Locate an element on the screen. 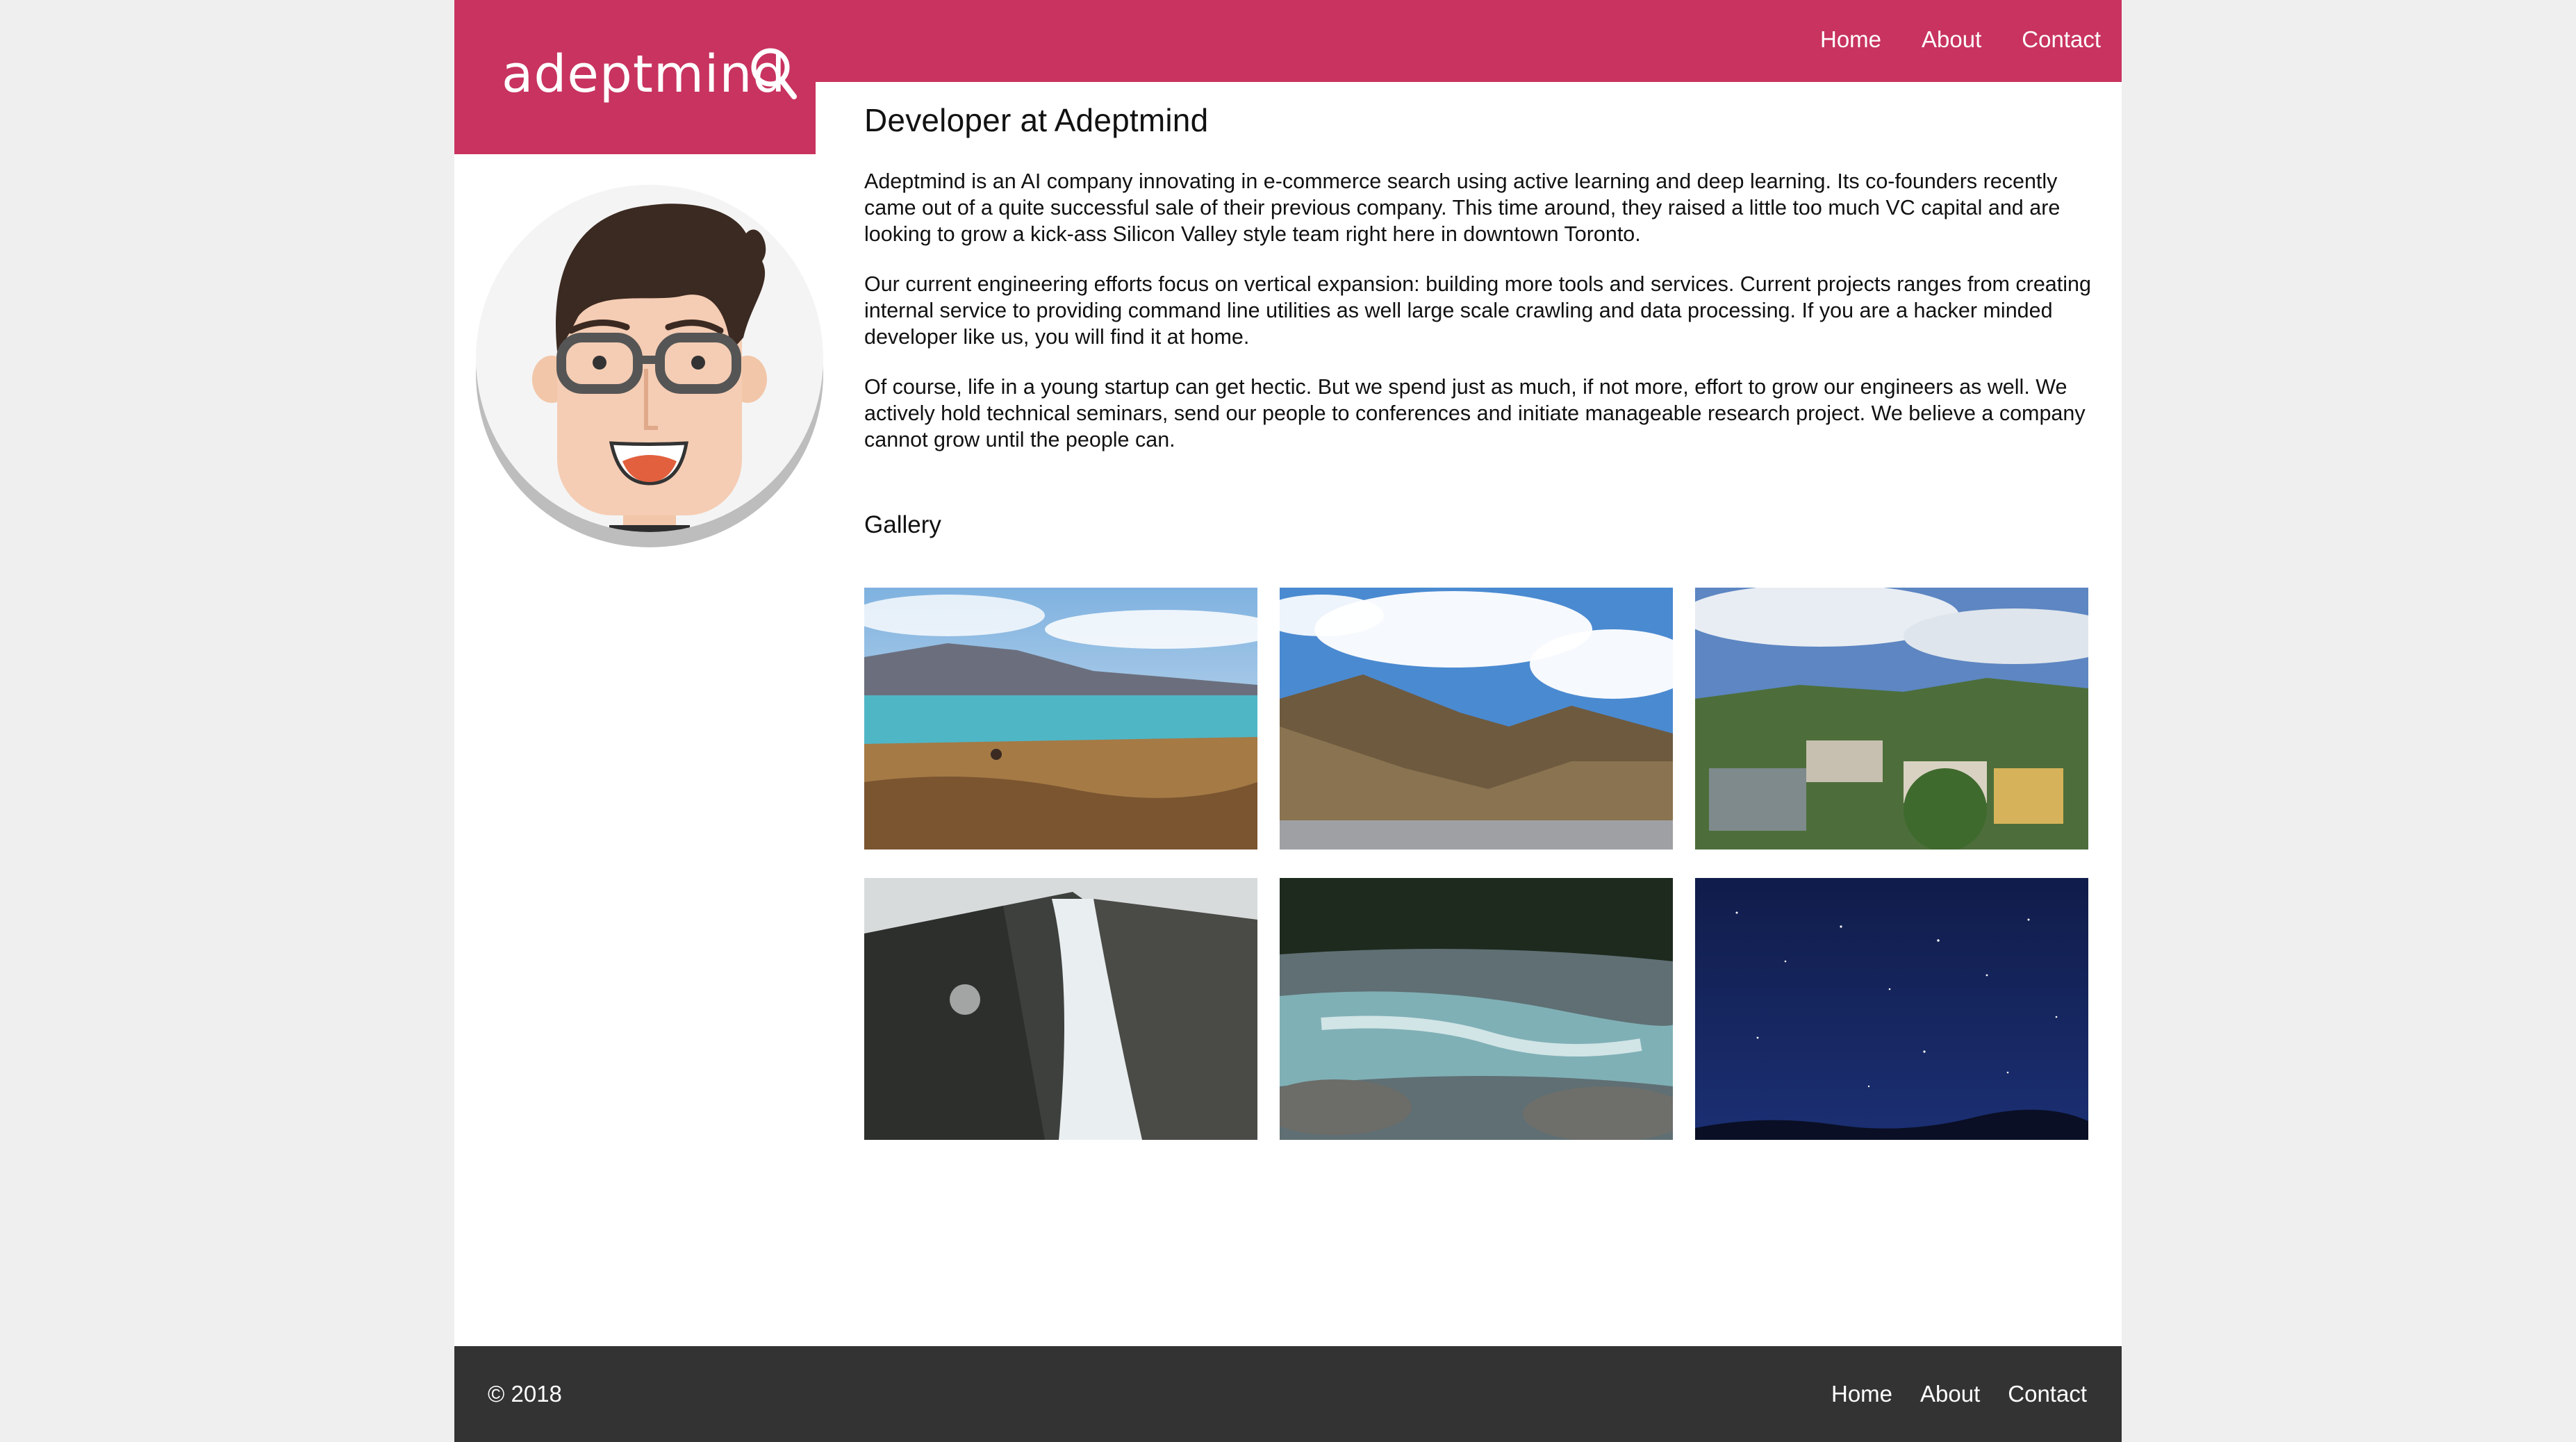 Image resolution: width=2576 pixels, height=1442 pixels. gallery-photo-valley is located at coordinates (1477, 719).